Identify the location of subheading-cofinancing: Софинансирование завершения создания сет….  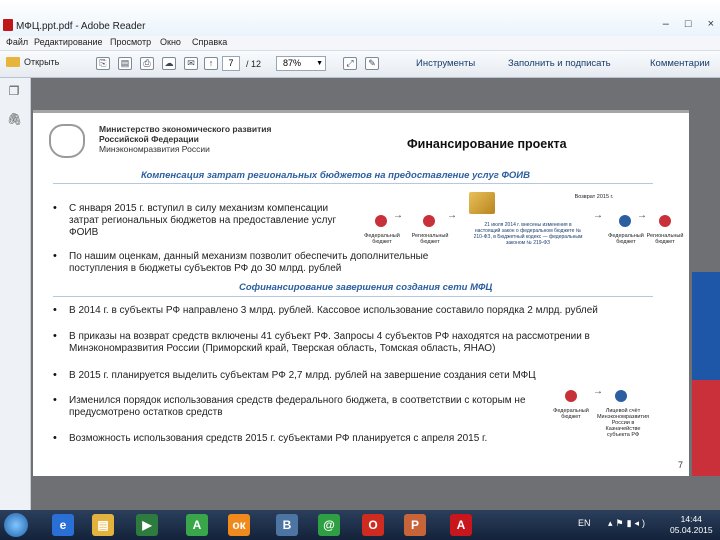
(366, 287).